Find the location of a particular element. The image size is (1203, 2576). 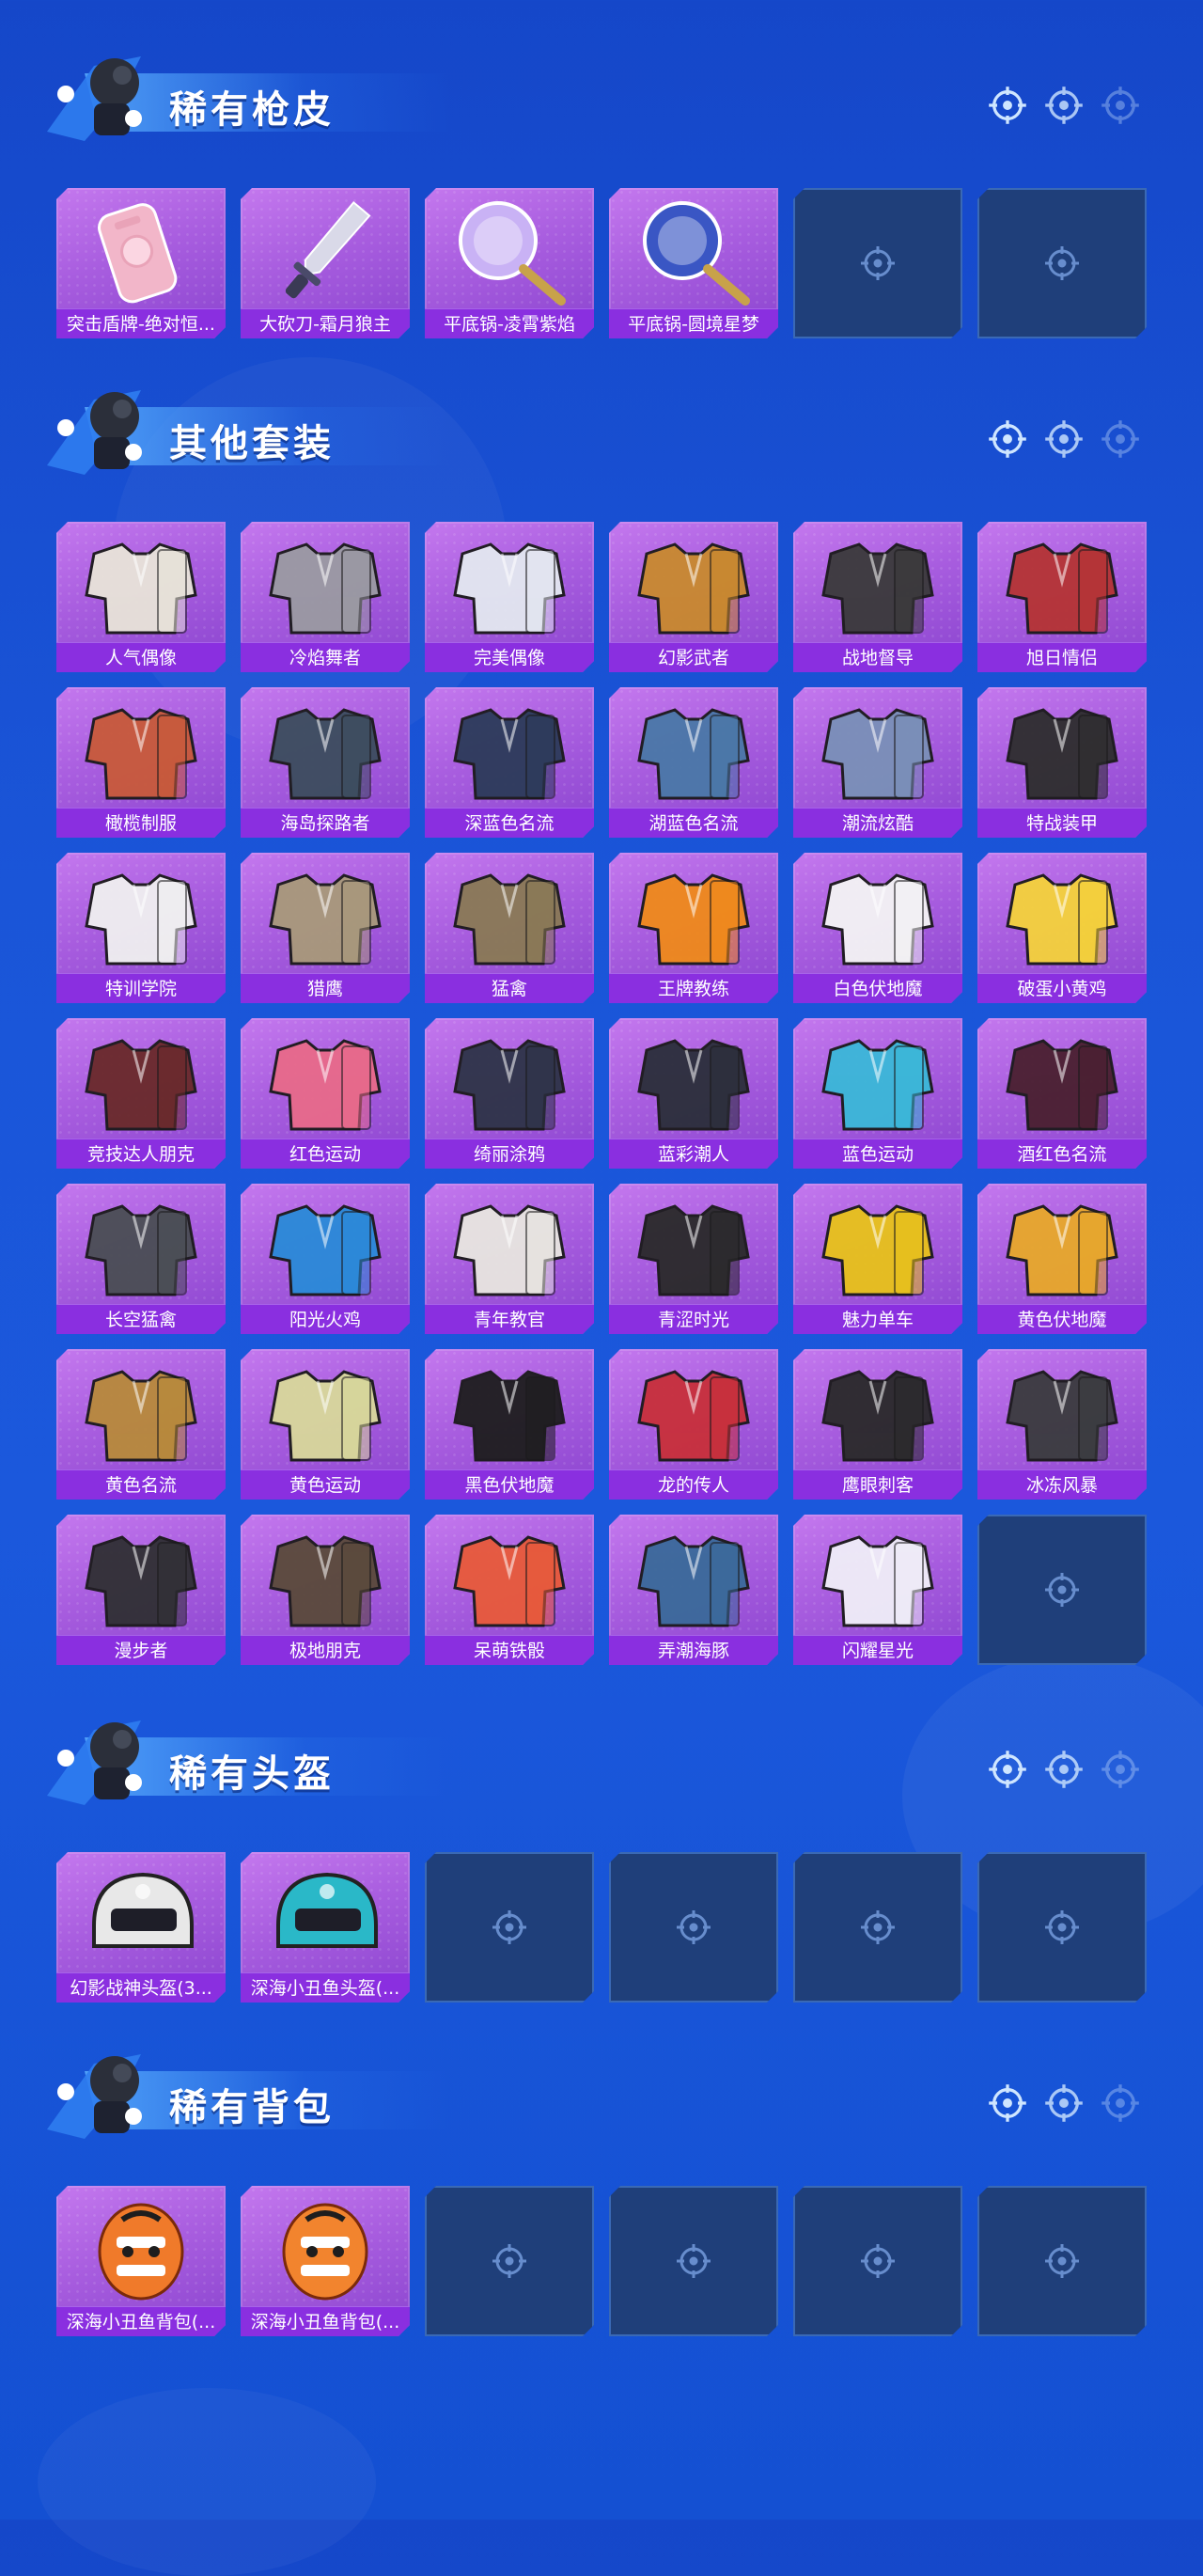

item-label: 闪耀星光 is located at coordinates (877, 1650).